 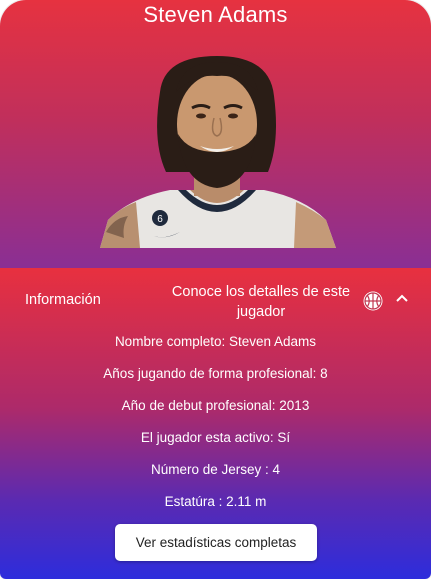 What do you see at coordinates (215, 469) in the screenshot?
I see `detail-jersey-number: Número de Jersey : 4` at bounding box center [215, 469].